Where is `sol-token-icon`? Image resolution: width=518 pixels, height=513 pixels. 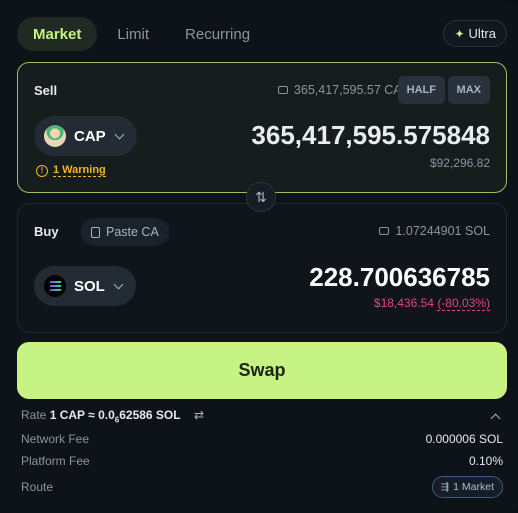
sol-token-icon is located at coordinates (55, 286).